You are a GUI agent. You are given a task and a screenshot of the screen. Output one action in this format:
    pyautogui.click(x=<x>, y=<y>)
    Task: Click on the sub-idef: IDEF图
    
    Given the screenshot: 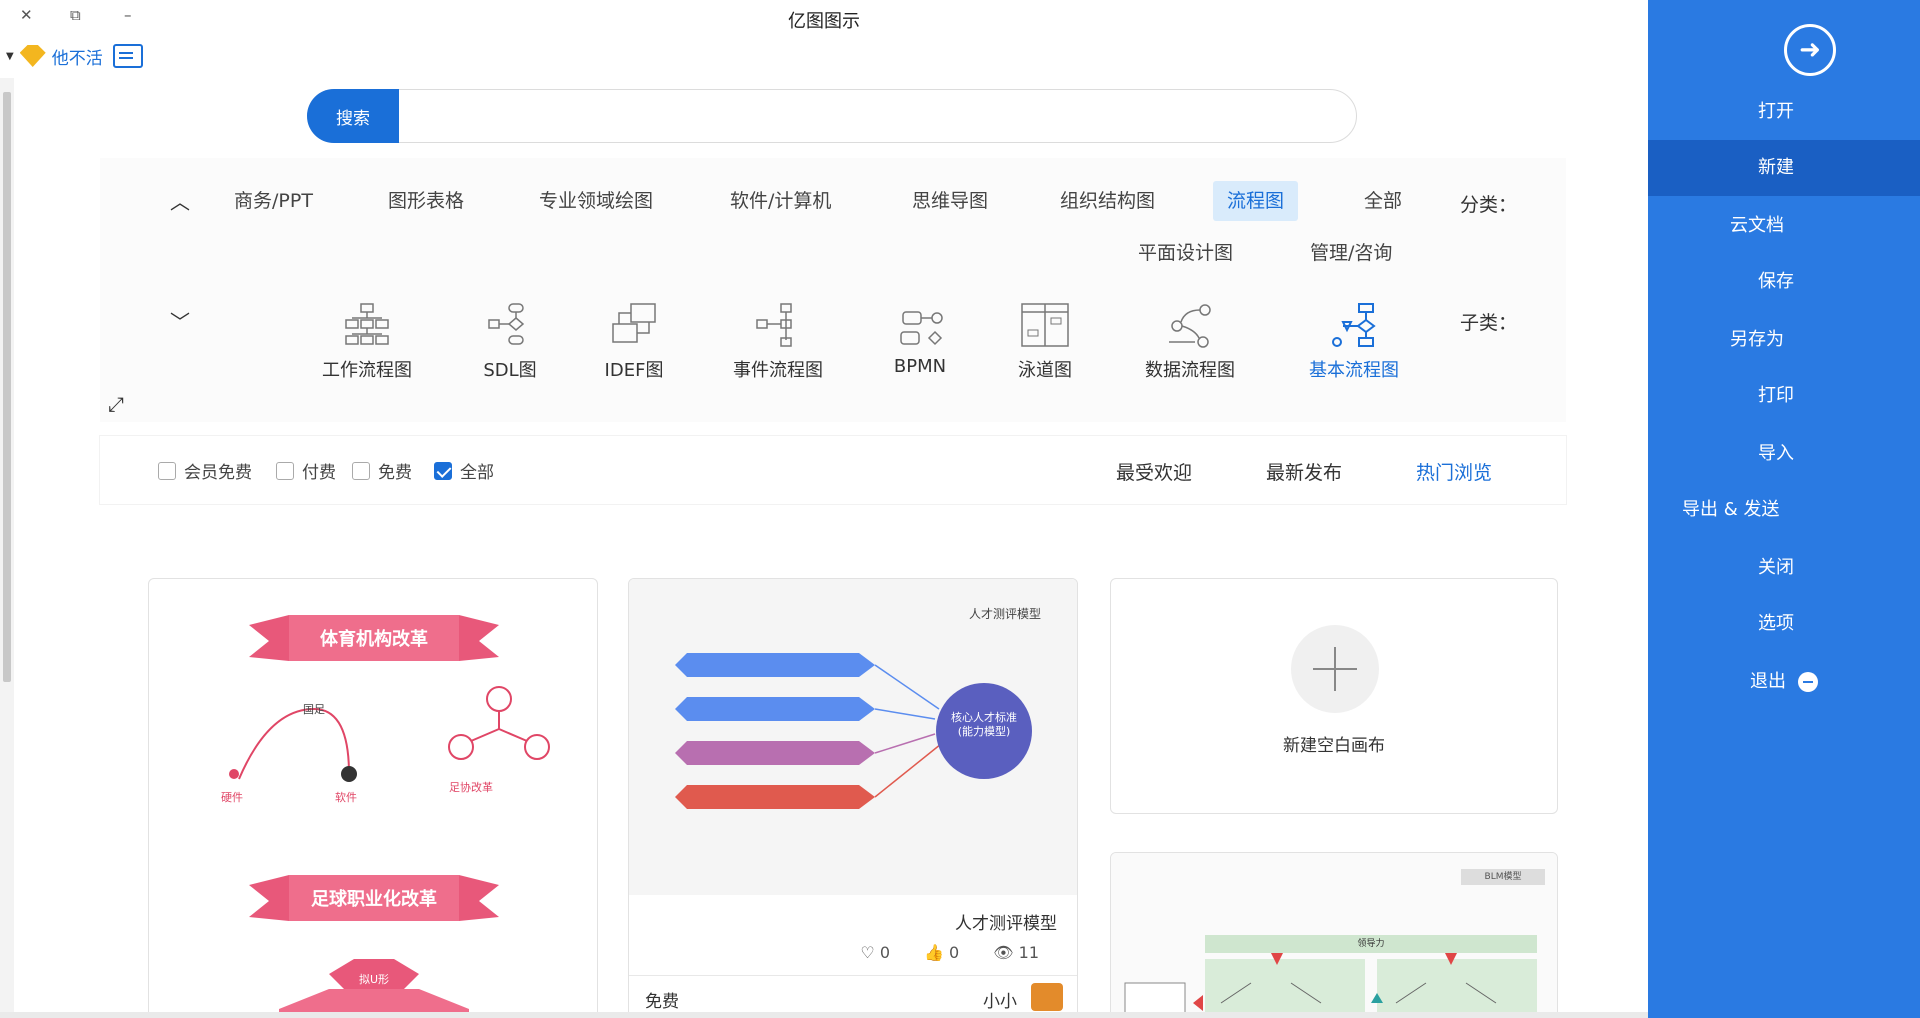 What is the action you would take?
    pyautogui.click(x=634, y=342)
    